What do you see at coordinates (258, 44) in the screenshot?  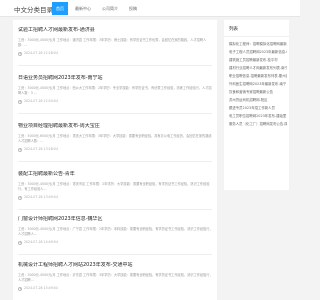 I see `sidebar-link: 模拟化工程师：招聘模拟化招聘网最新发布列表-仙客` at bounding box center [258, 44].